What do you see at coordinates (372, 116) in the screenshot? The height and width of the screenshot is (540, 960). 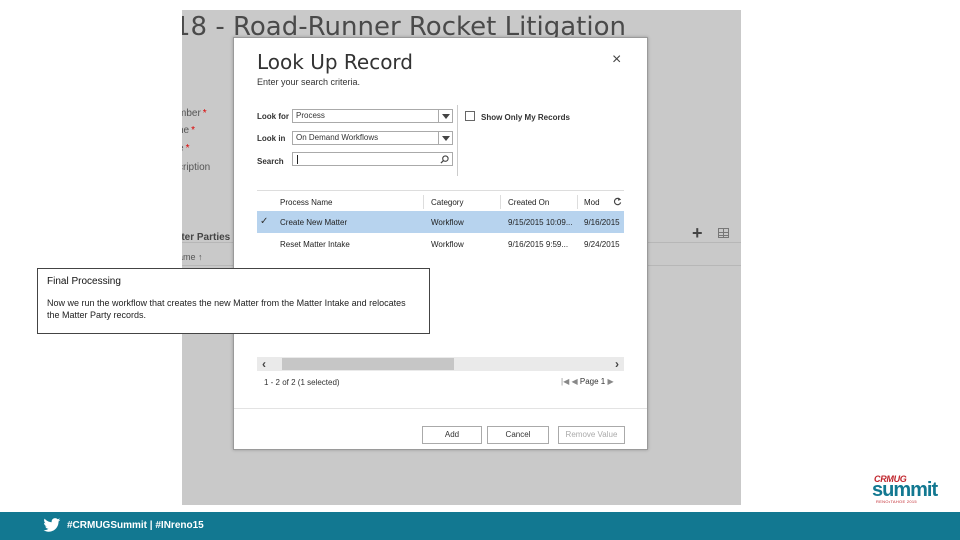 I see `look-for-select: Process` at bounding box center [372, 116].